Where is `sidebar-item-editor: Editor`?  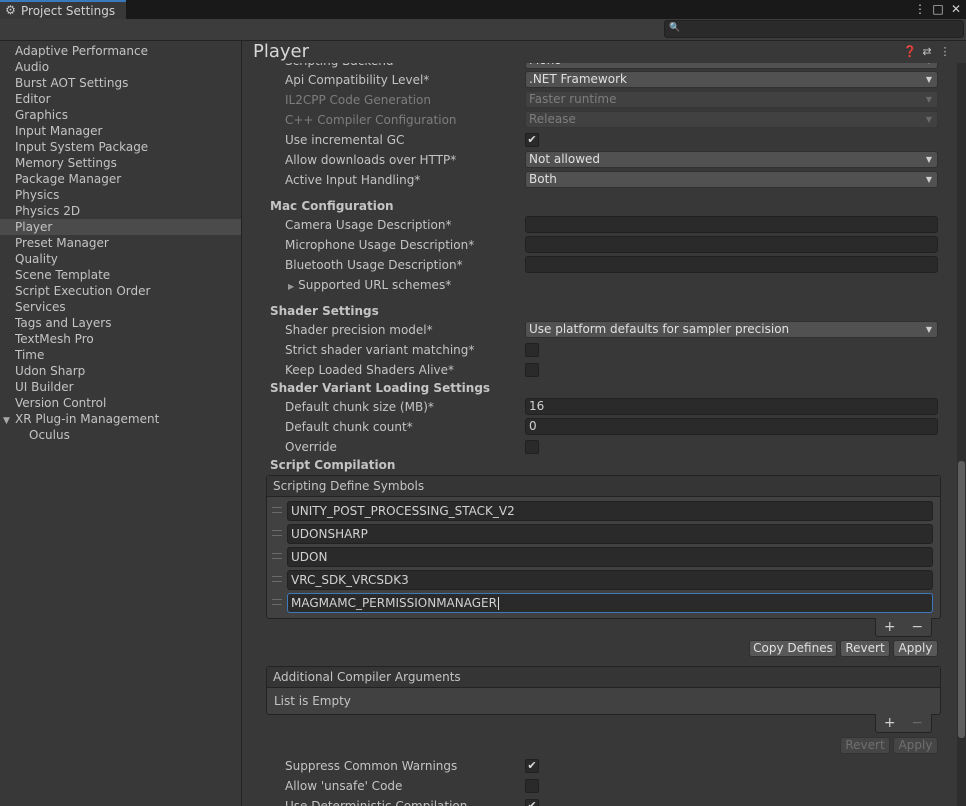 sidebar-item-editor: Editor is located at coordinates (120, 99).